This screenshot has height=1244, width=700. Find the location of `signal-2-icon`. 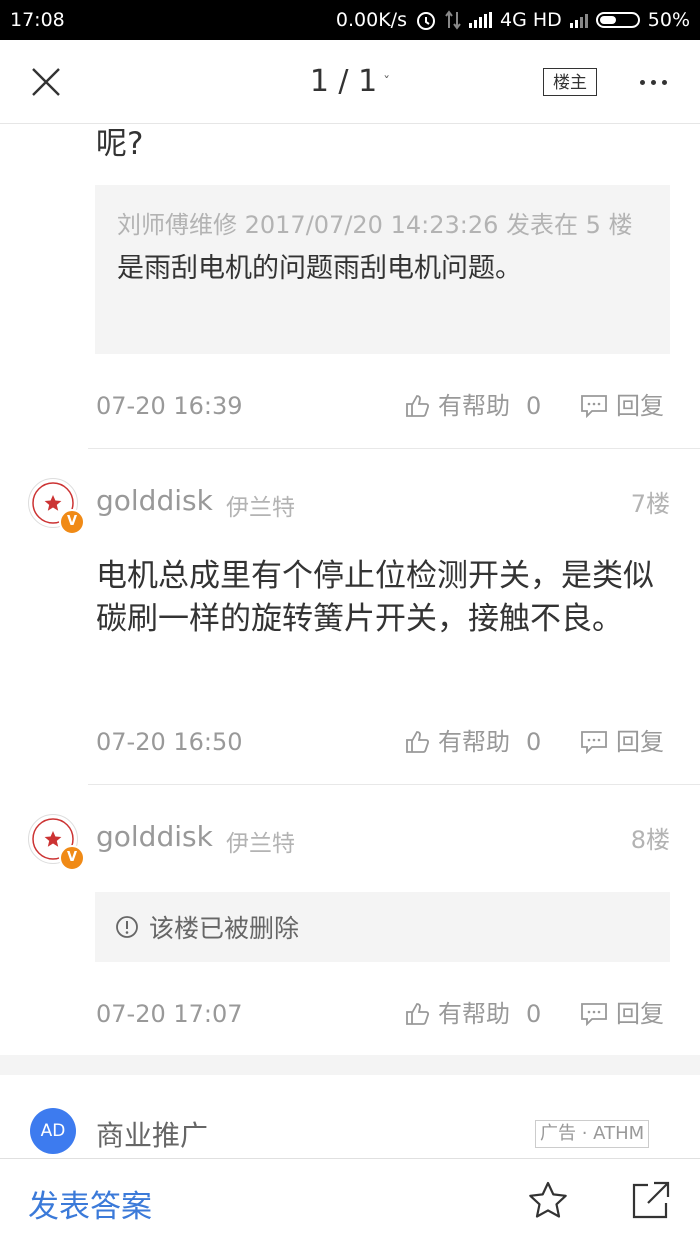

signal-2-icon is located at coordinates (578, 20).